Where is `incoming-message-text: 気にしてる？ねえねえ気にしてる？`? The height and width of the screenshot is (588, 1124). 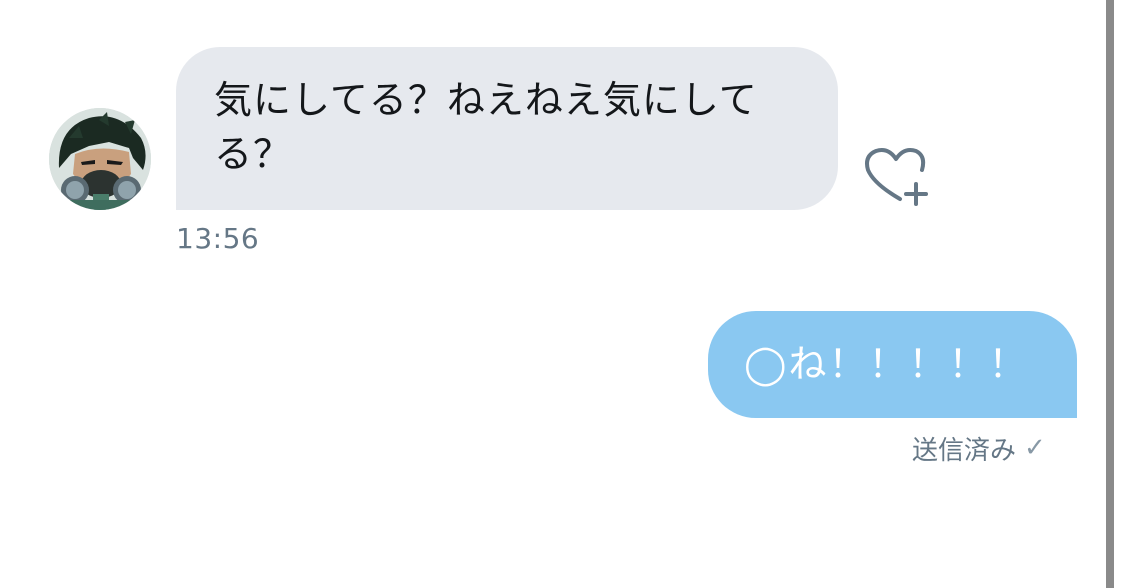 incoming-message-text: 気にしてる？ねえねえ気にしてる？ is located at coordinates (486, 127).